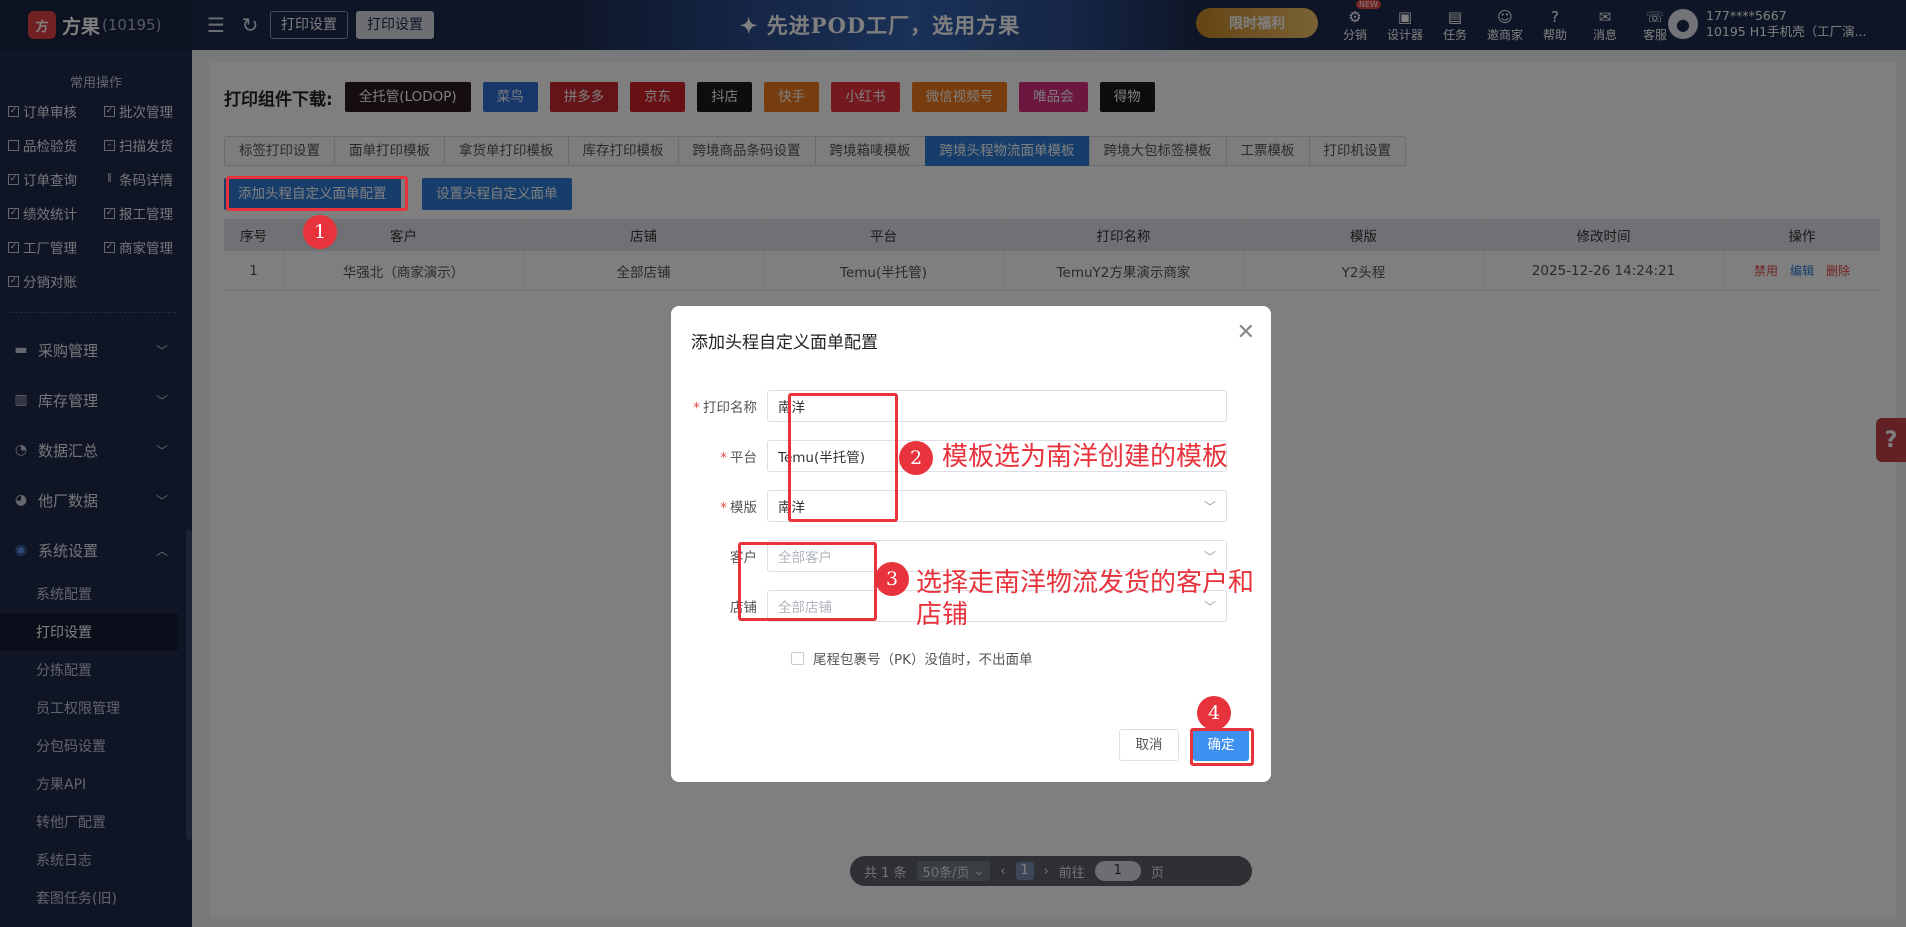 The width and height of the screenshot is (1906, 927). What do you see at coordinates (807, 581) in the screenshot?
I see `highlight-customer-shop` at bounding box center [807, 581].